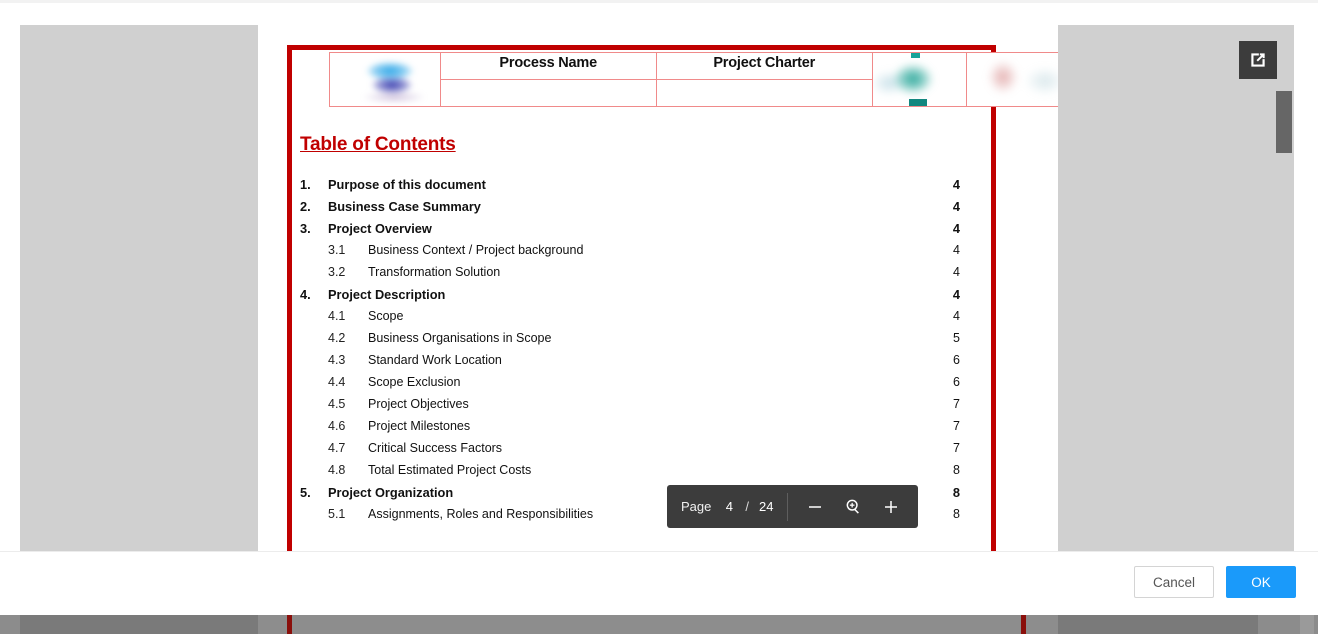 This screenshot has height=634, width=1318. What do you see at coordinates (766, 506) in the screenshot?
I see `total-pages-value: 24` at bounding box center [766, 506].